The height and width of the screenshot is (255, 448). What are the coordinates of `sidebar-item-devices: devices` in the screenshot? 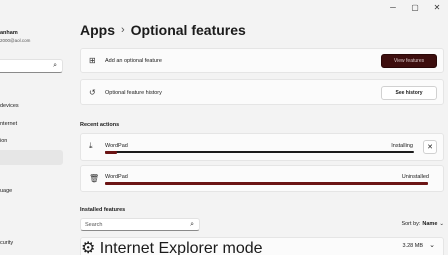 It's located at (9, 106).